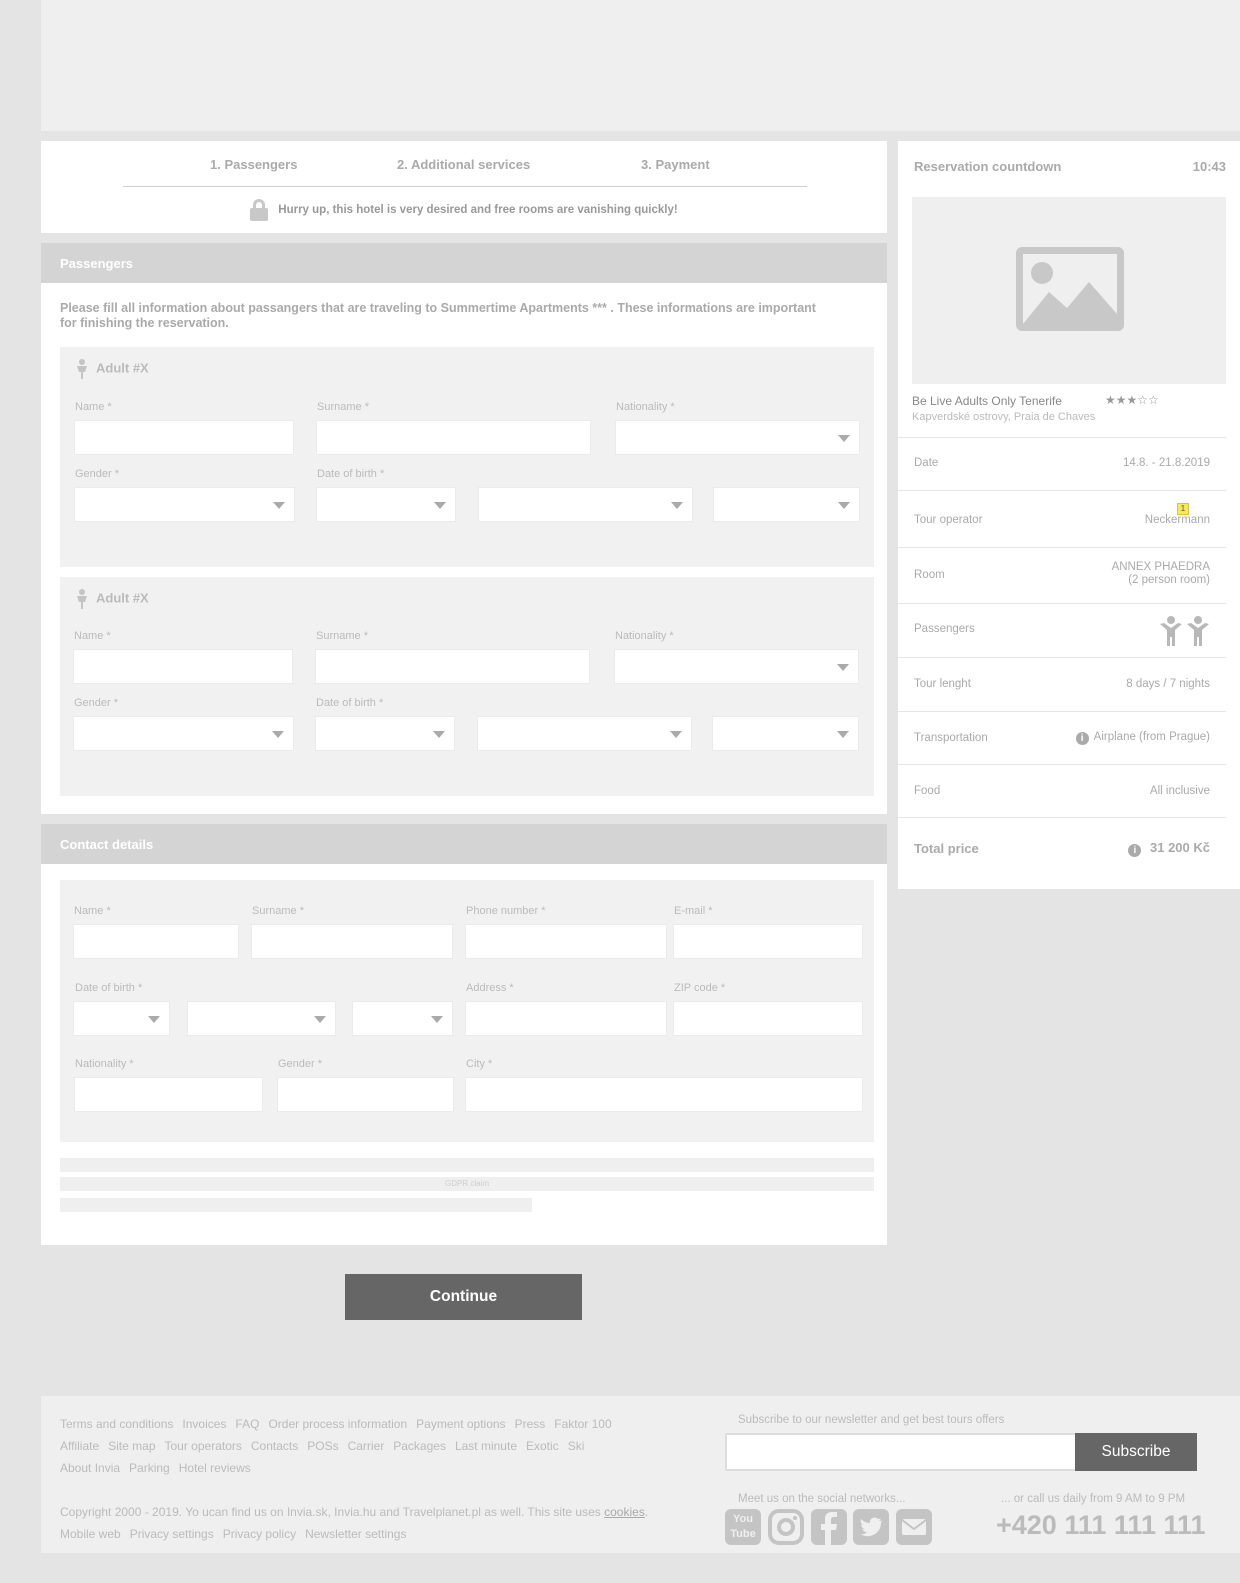  I want to click on row-room: Room ANNEX PHAEDRA (2 person room), so click(1062, 575).